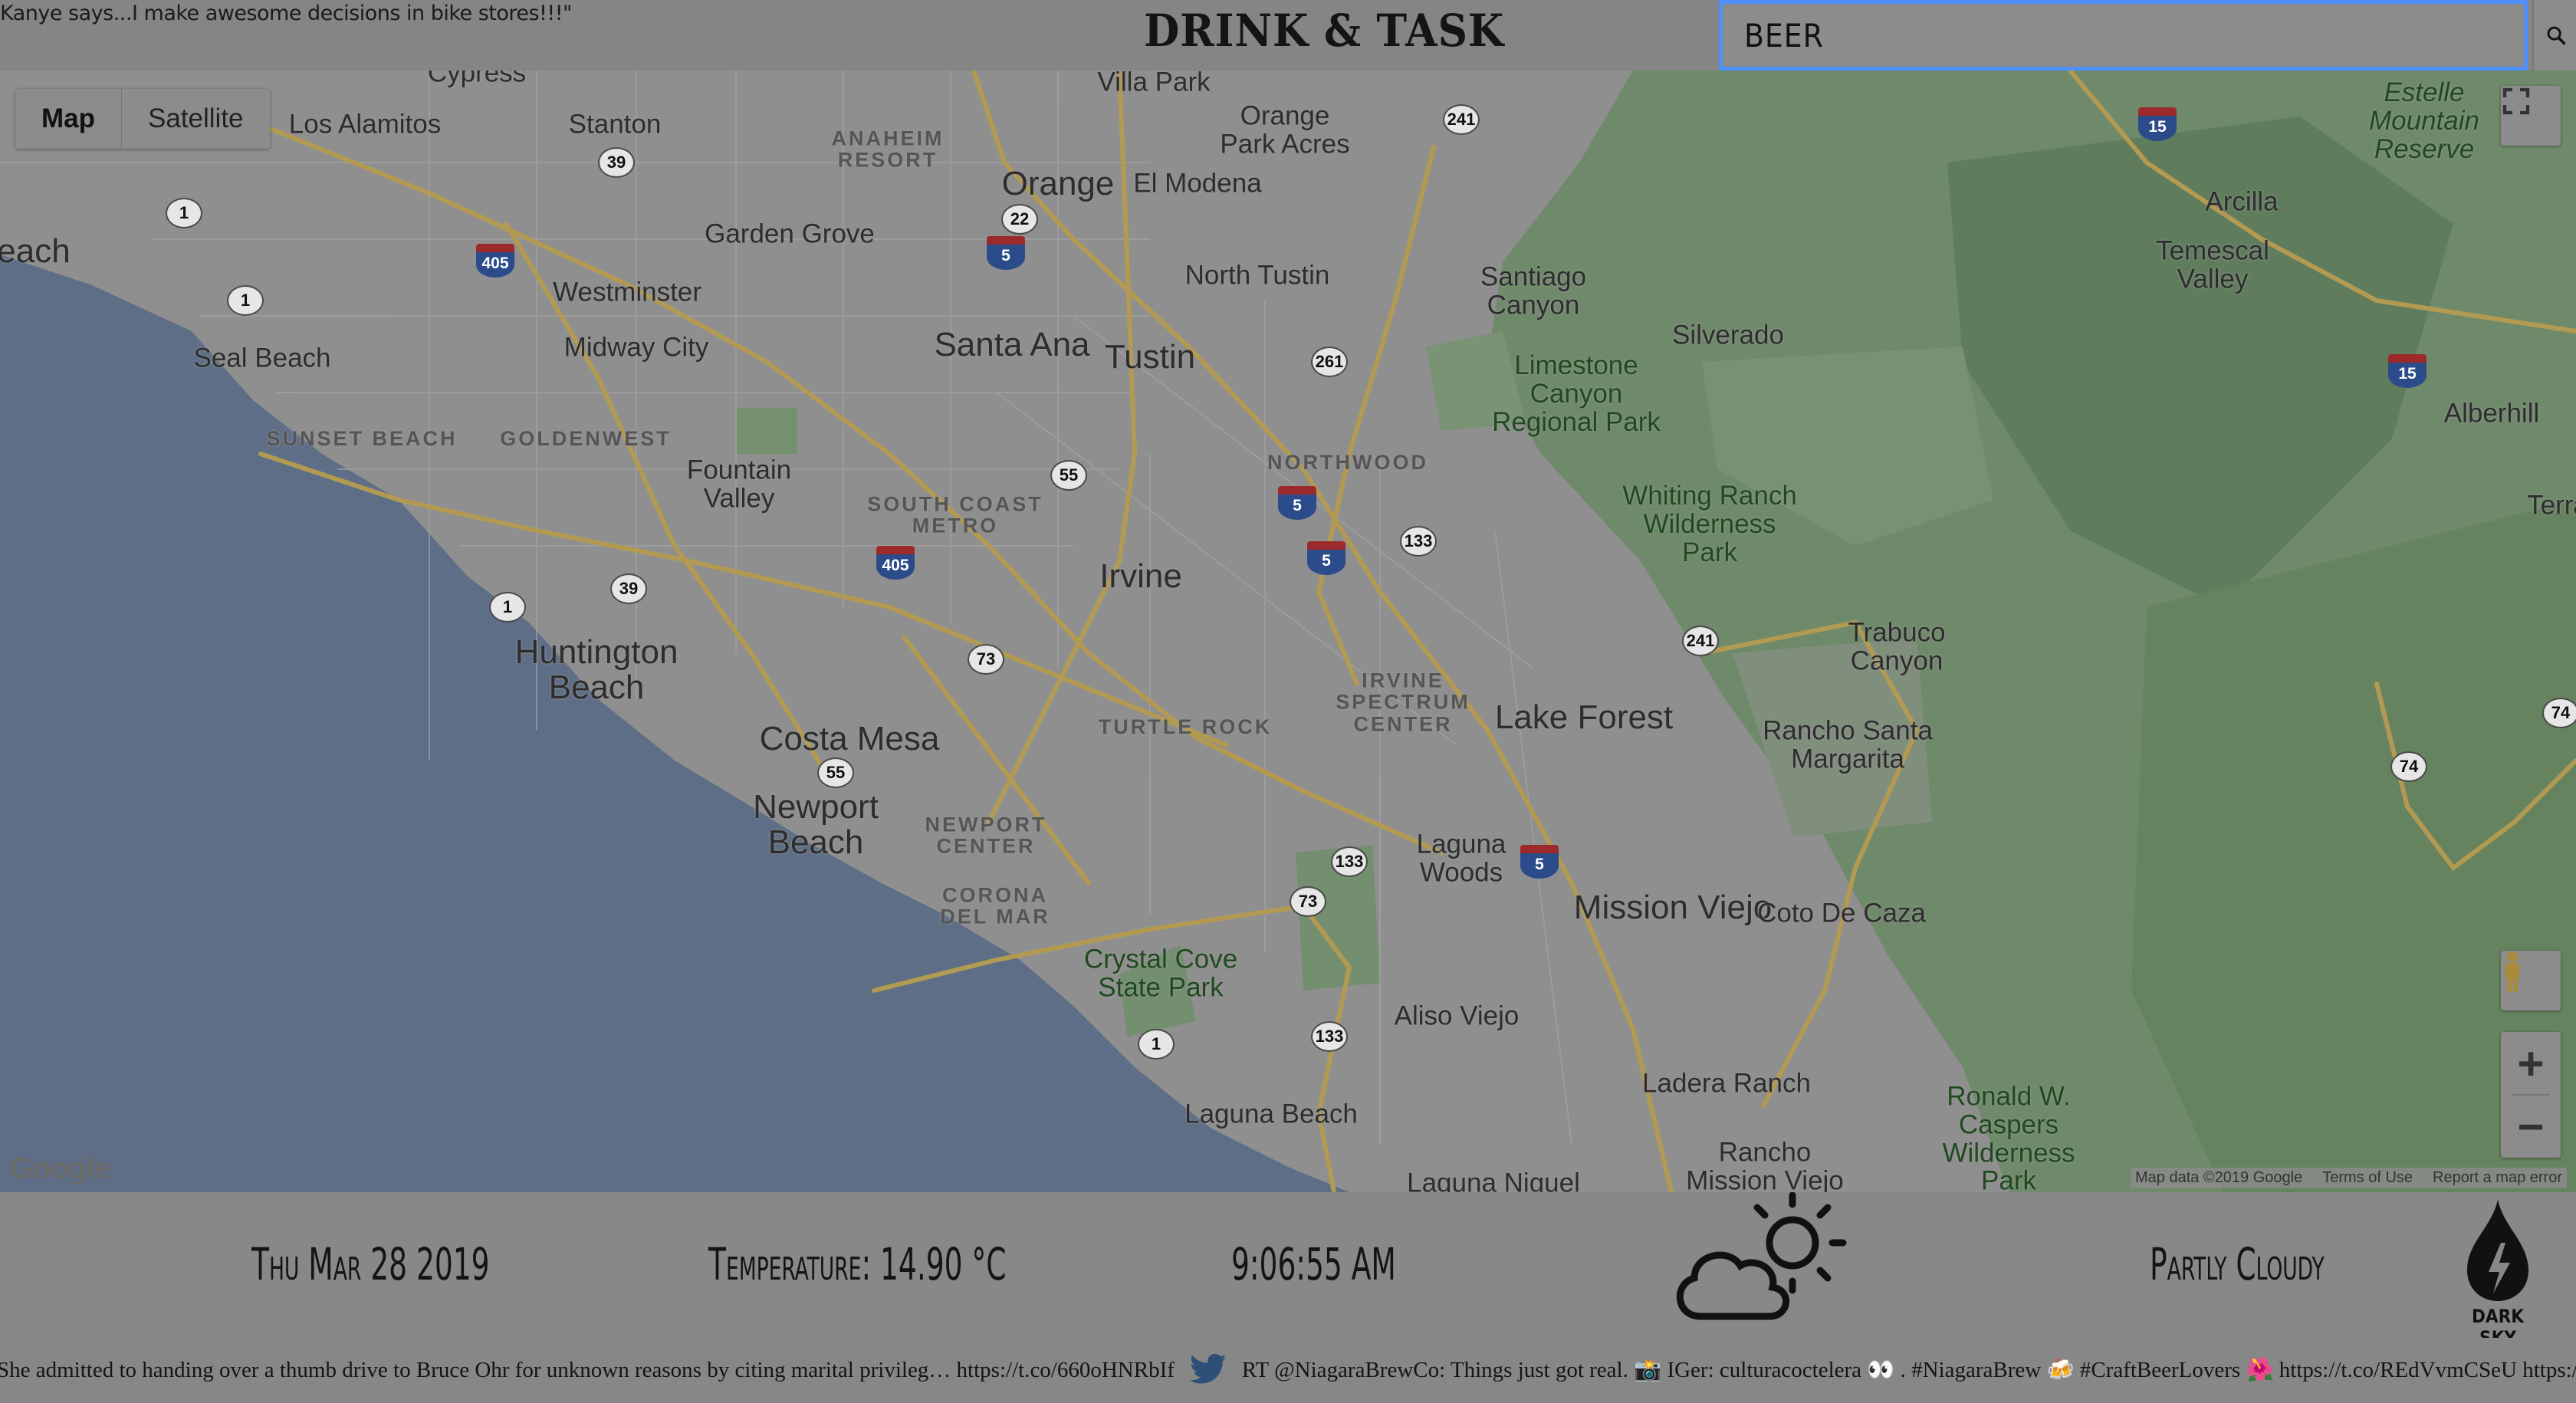 The height and width of the screenshot is (1403, 2576). I want to click on zoom-divider, so click(2531, 1095).